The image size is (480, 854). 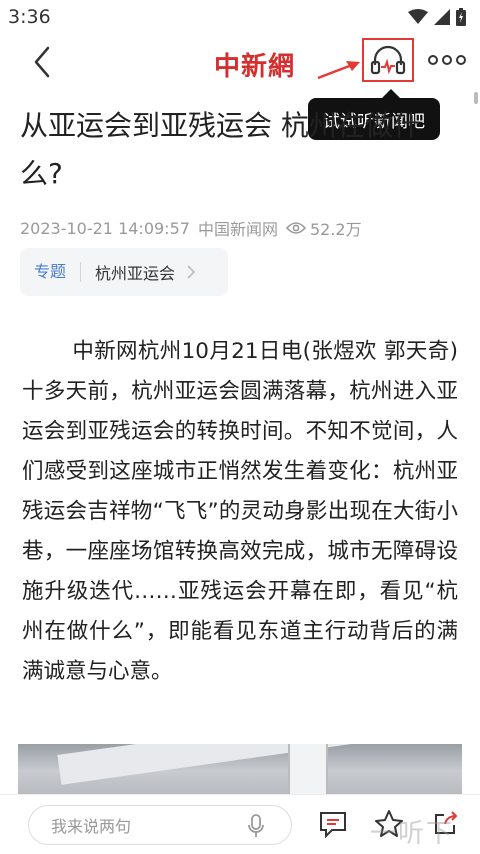 I want to click on more-options-button, so click(x=447, y=60).